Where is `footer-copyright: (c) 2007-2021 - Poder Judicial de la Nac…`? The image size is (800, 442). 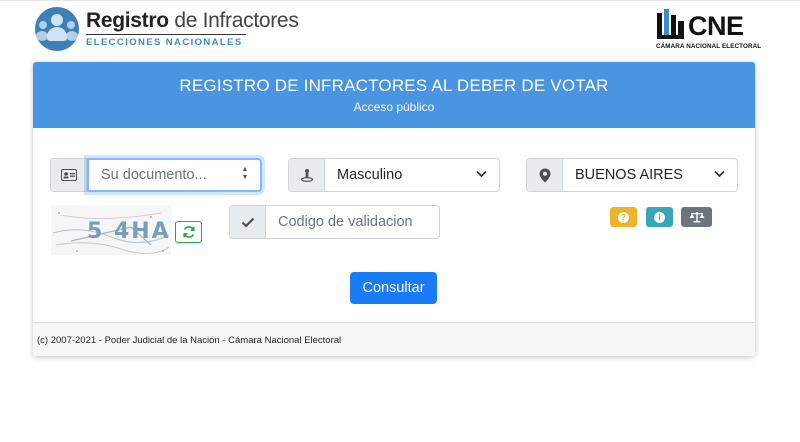 footer-copyright: (c) 2007-2021 - Poder Judicial de la Nac… is located at coordinates (189, 340).